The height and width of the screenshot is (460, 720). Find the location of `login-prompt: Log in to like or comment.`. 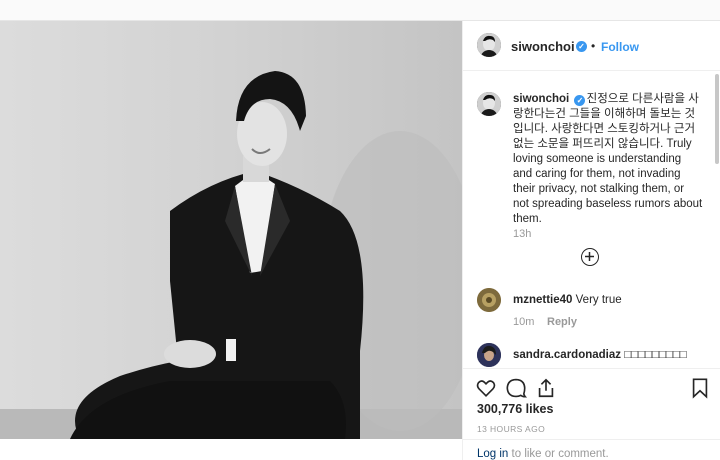

login-prompt: Log in to like or comment. is located at coordinates (543, 454).